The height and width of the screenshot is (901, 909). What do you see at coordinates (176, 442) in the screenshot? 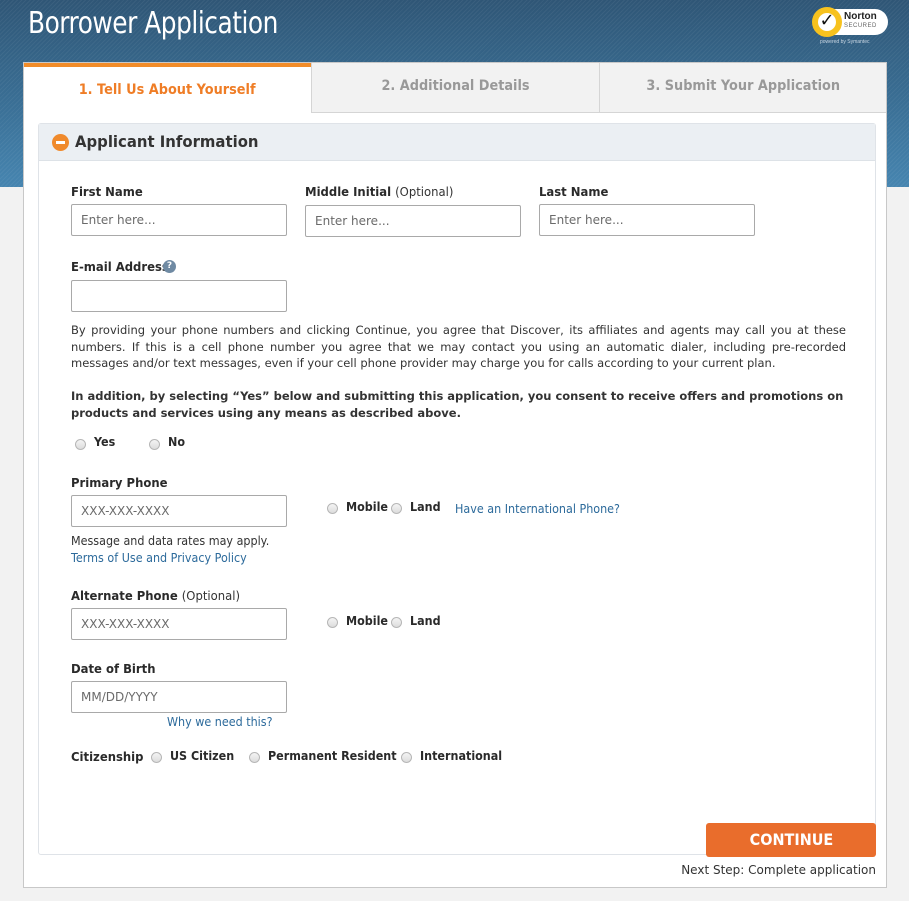
I see `consent-no-label: No` at bounding box center [176, 442].